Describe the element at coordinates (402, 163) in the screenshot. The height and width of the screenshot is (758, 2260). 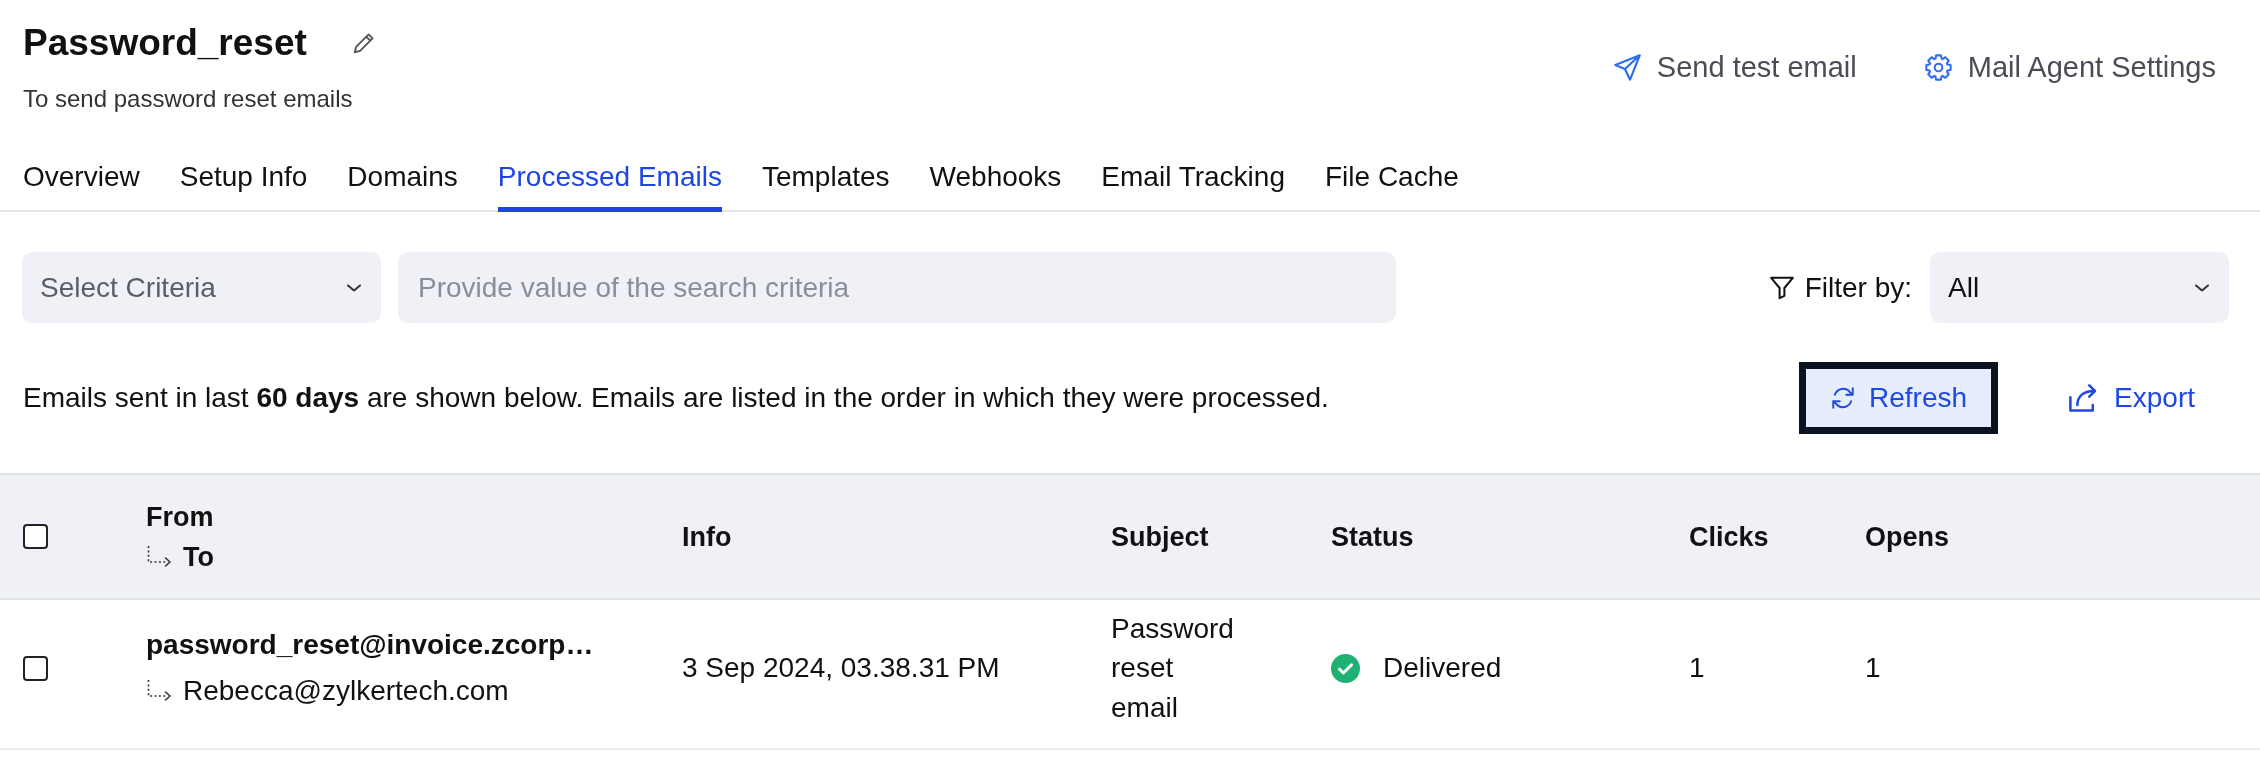
I see `tab: Domains` at that location.